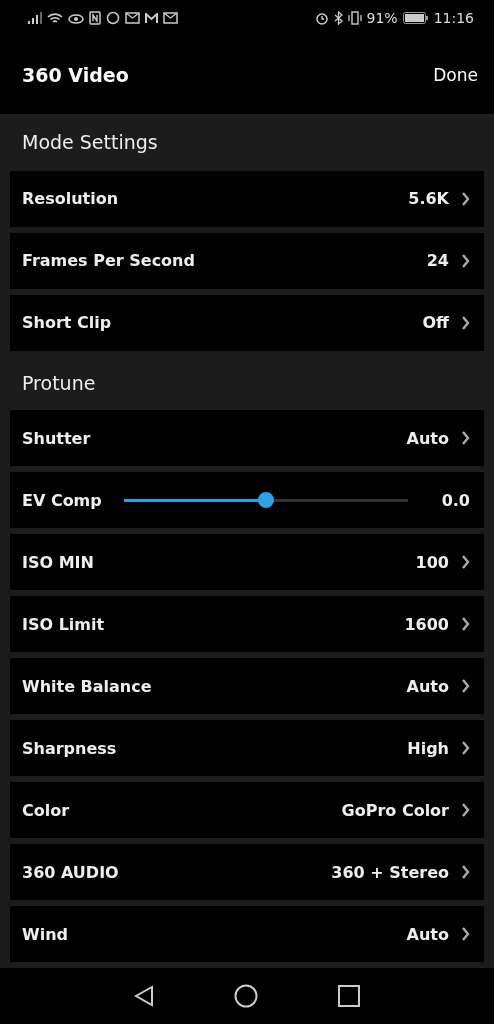 The height and width of the screenshot is (1024, 494). Describe the element at coordinates (151, 18) in the screenshot. I see `m-icon` at that location.